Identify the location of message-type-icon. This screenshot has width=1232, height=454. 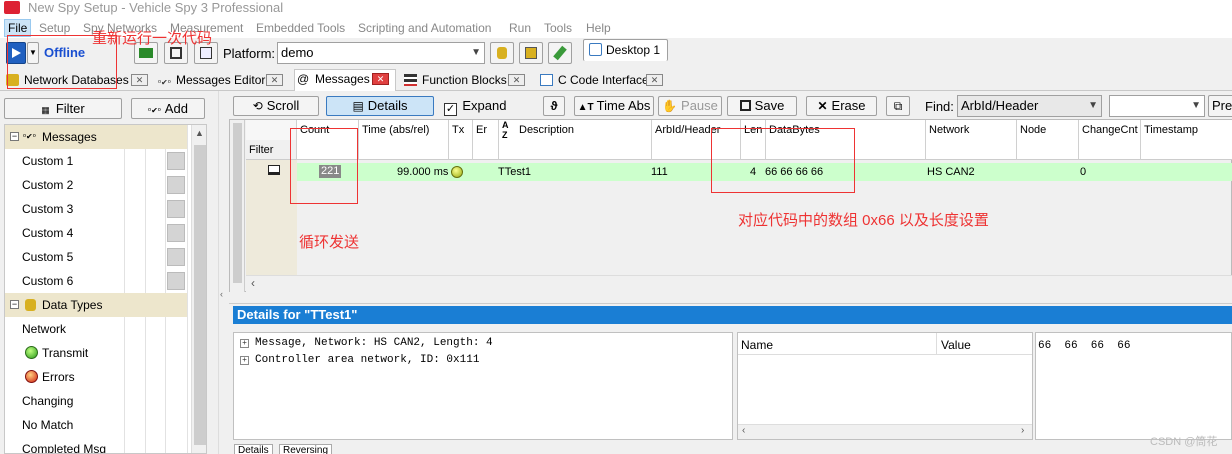
(274, 170).